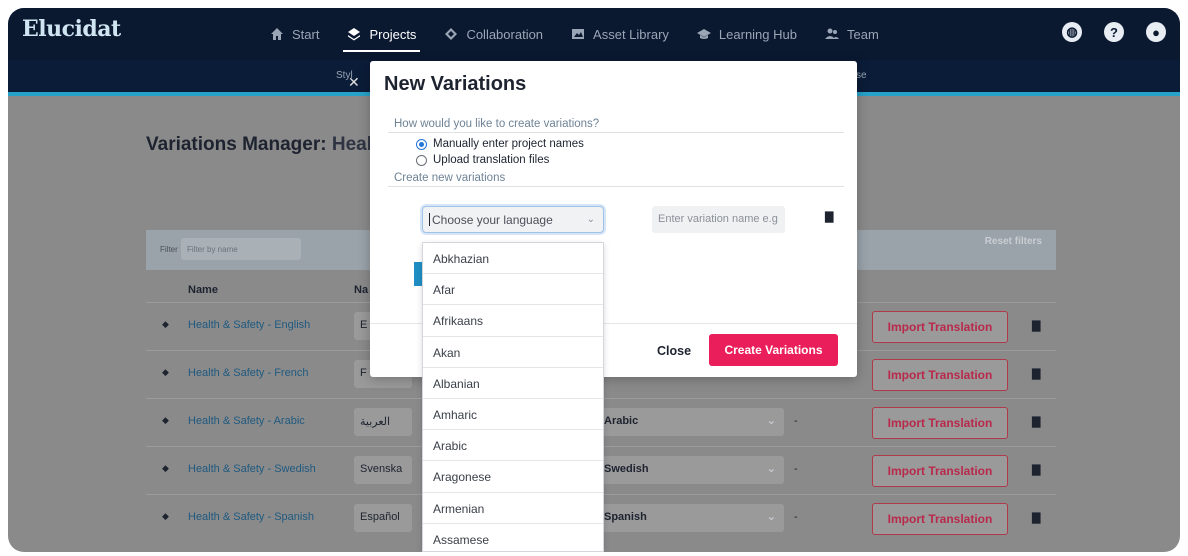 Image resolution: width=1188 pixels, height=556 pixels. Describe the element at coordinates (674, 351) in the screenshot. I see `close-button: Close` at that location.